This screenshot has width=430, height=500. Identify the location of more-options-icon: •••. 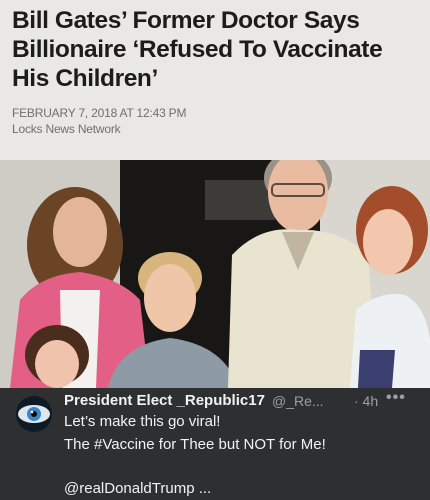
(396, 398).